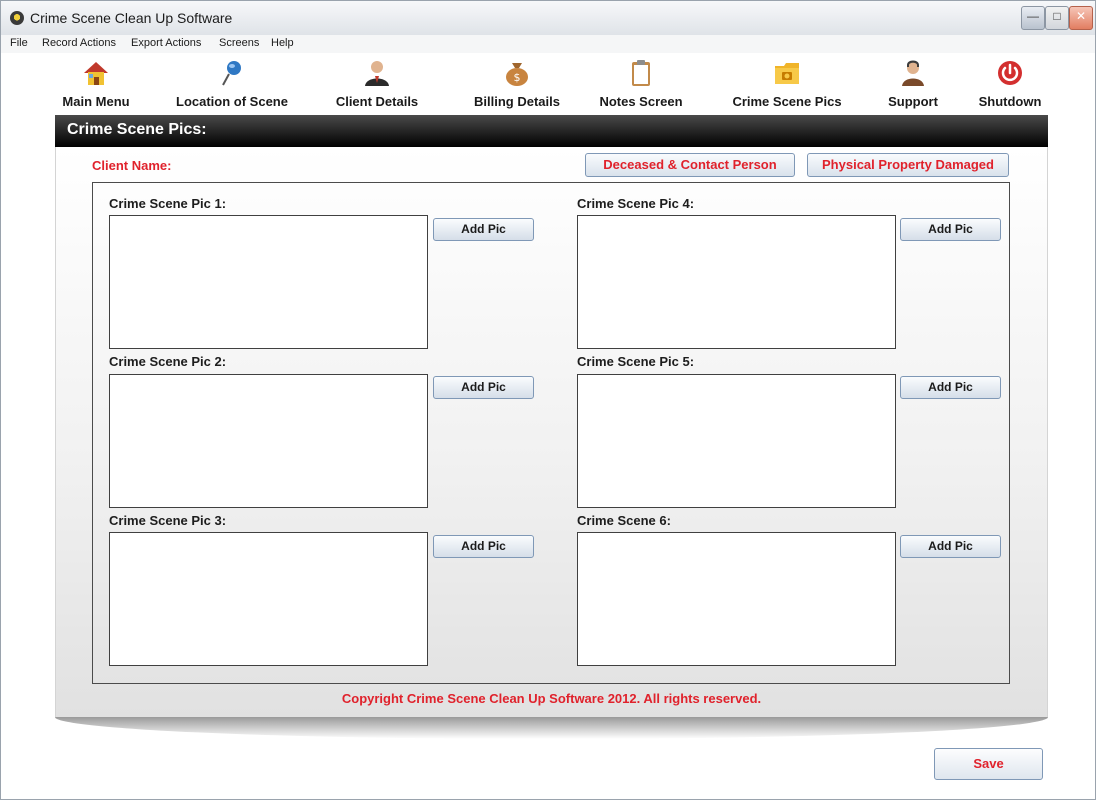 The height and width of the screenshot is (800, 1096). What do you see at coordinates (268, 599) in the screenshot?
I see `pic-3-box` at bounding box center [268, 599].